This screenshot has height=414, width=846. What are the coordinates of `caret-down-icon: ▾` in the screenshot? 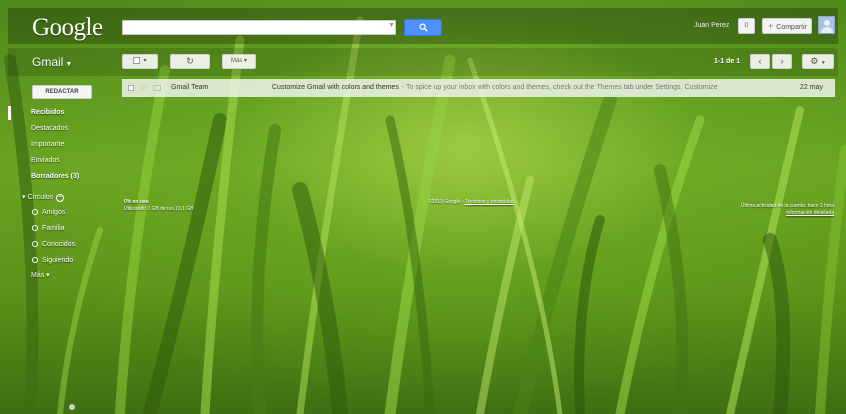 It's located at (24, 197).